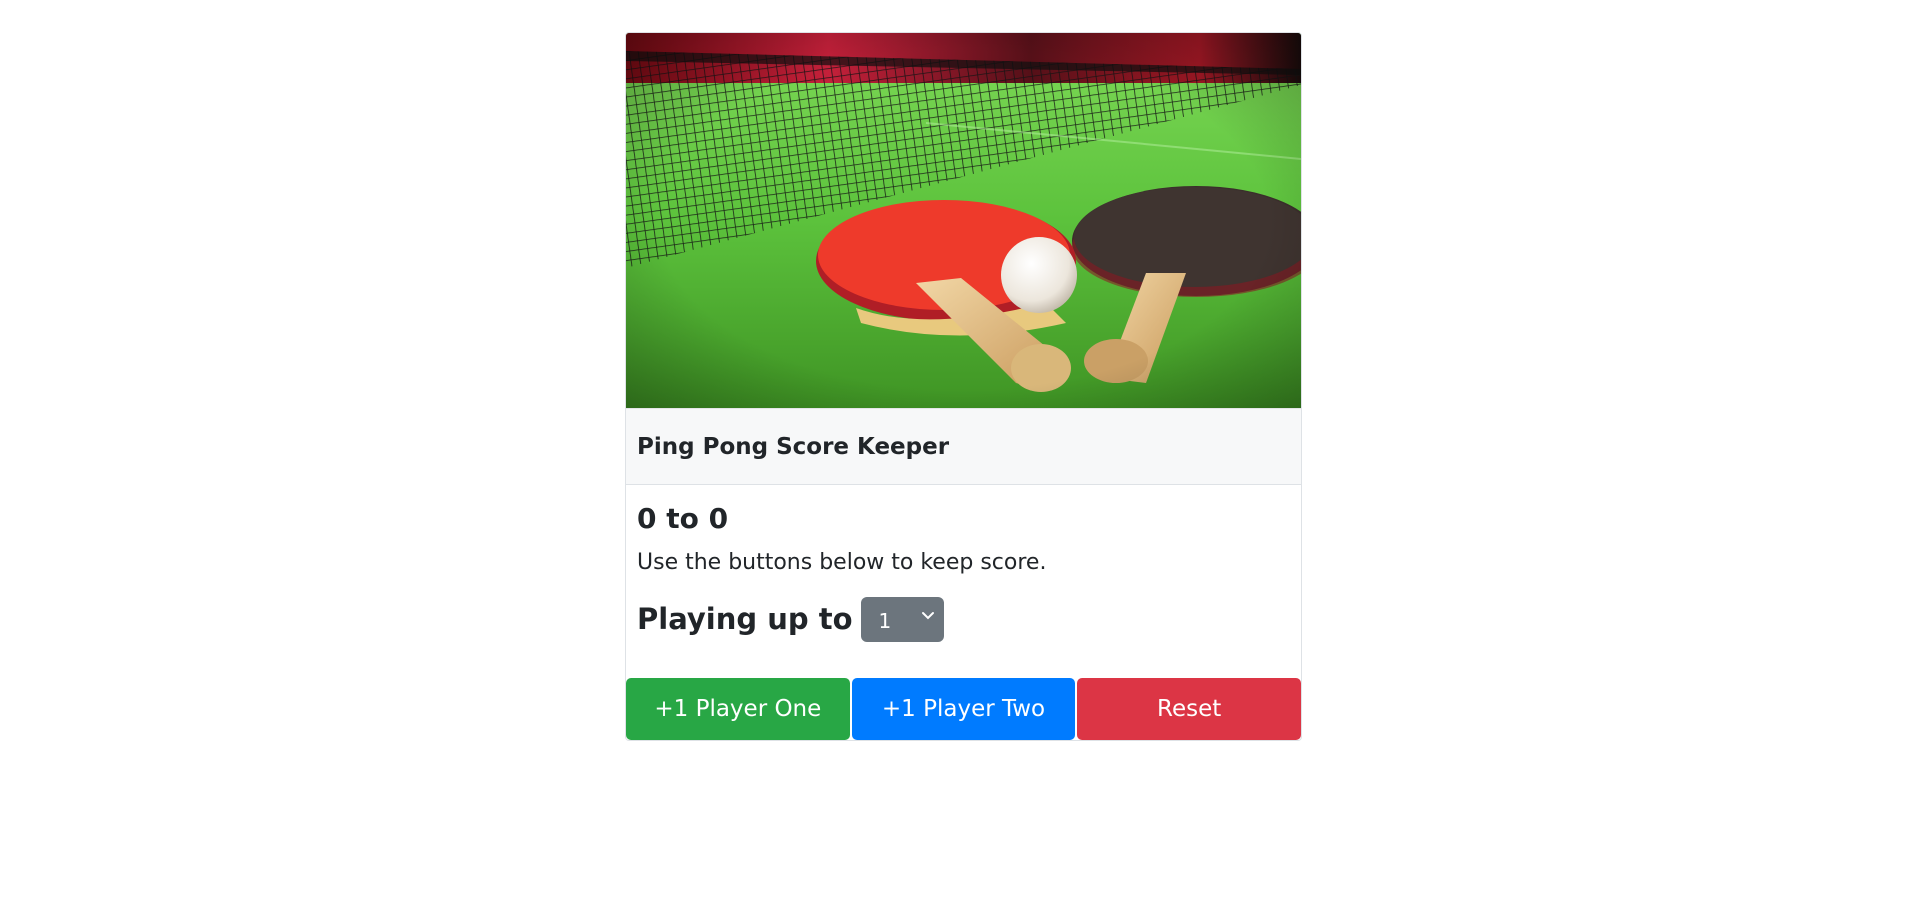 This screenshot has height=902, width=1920. Describe the element at coordinates (902, 619) in the screenshot. I see `winning-score-select: 1` at that location.